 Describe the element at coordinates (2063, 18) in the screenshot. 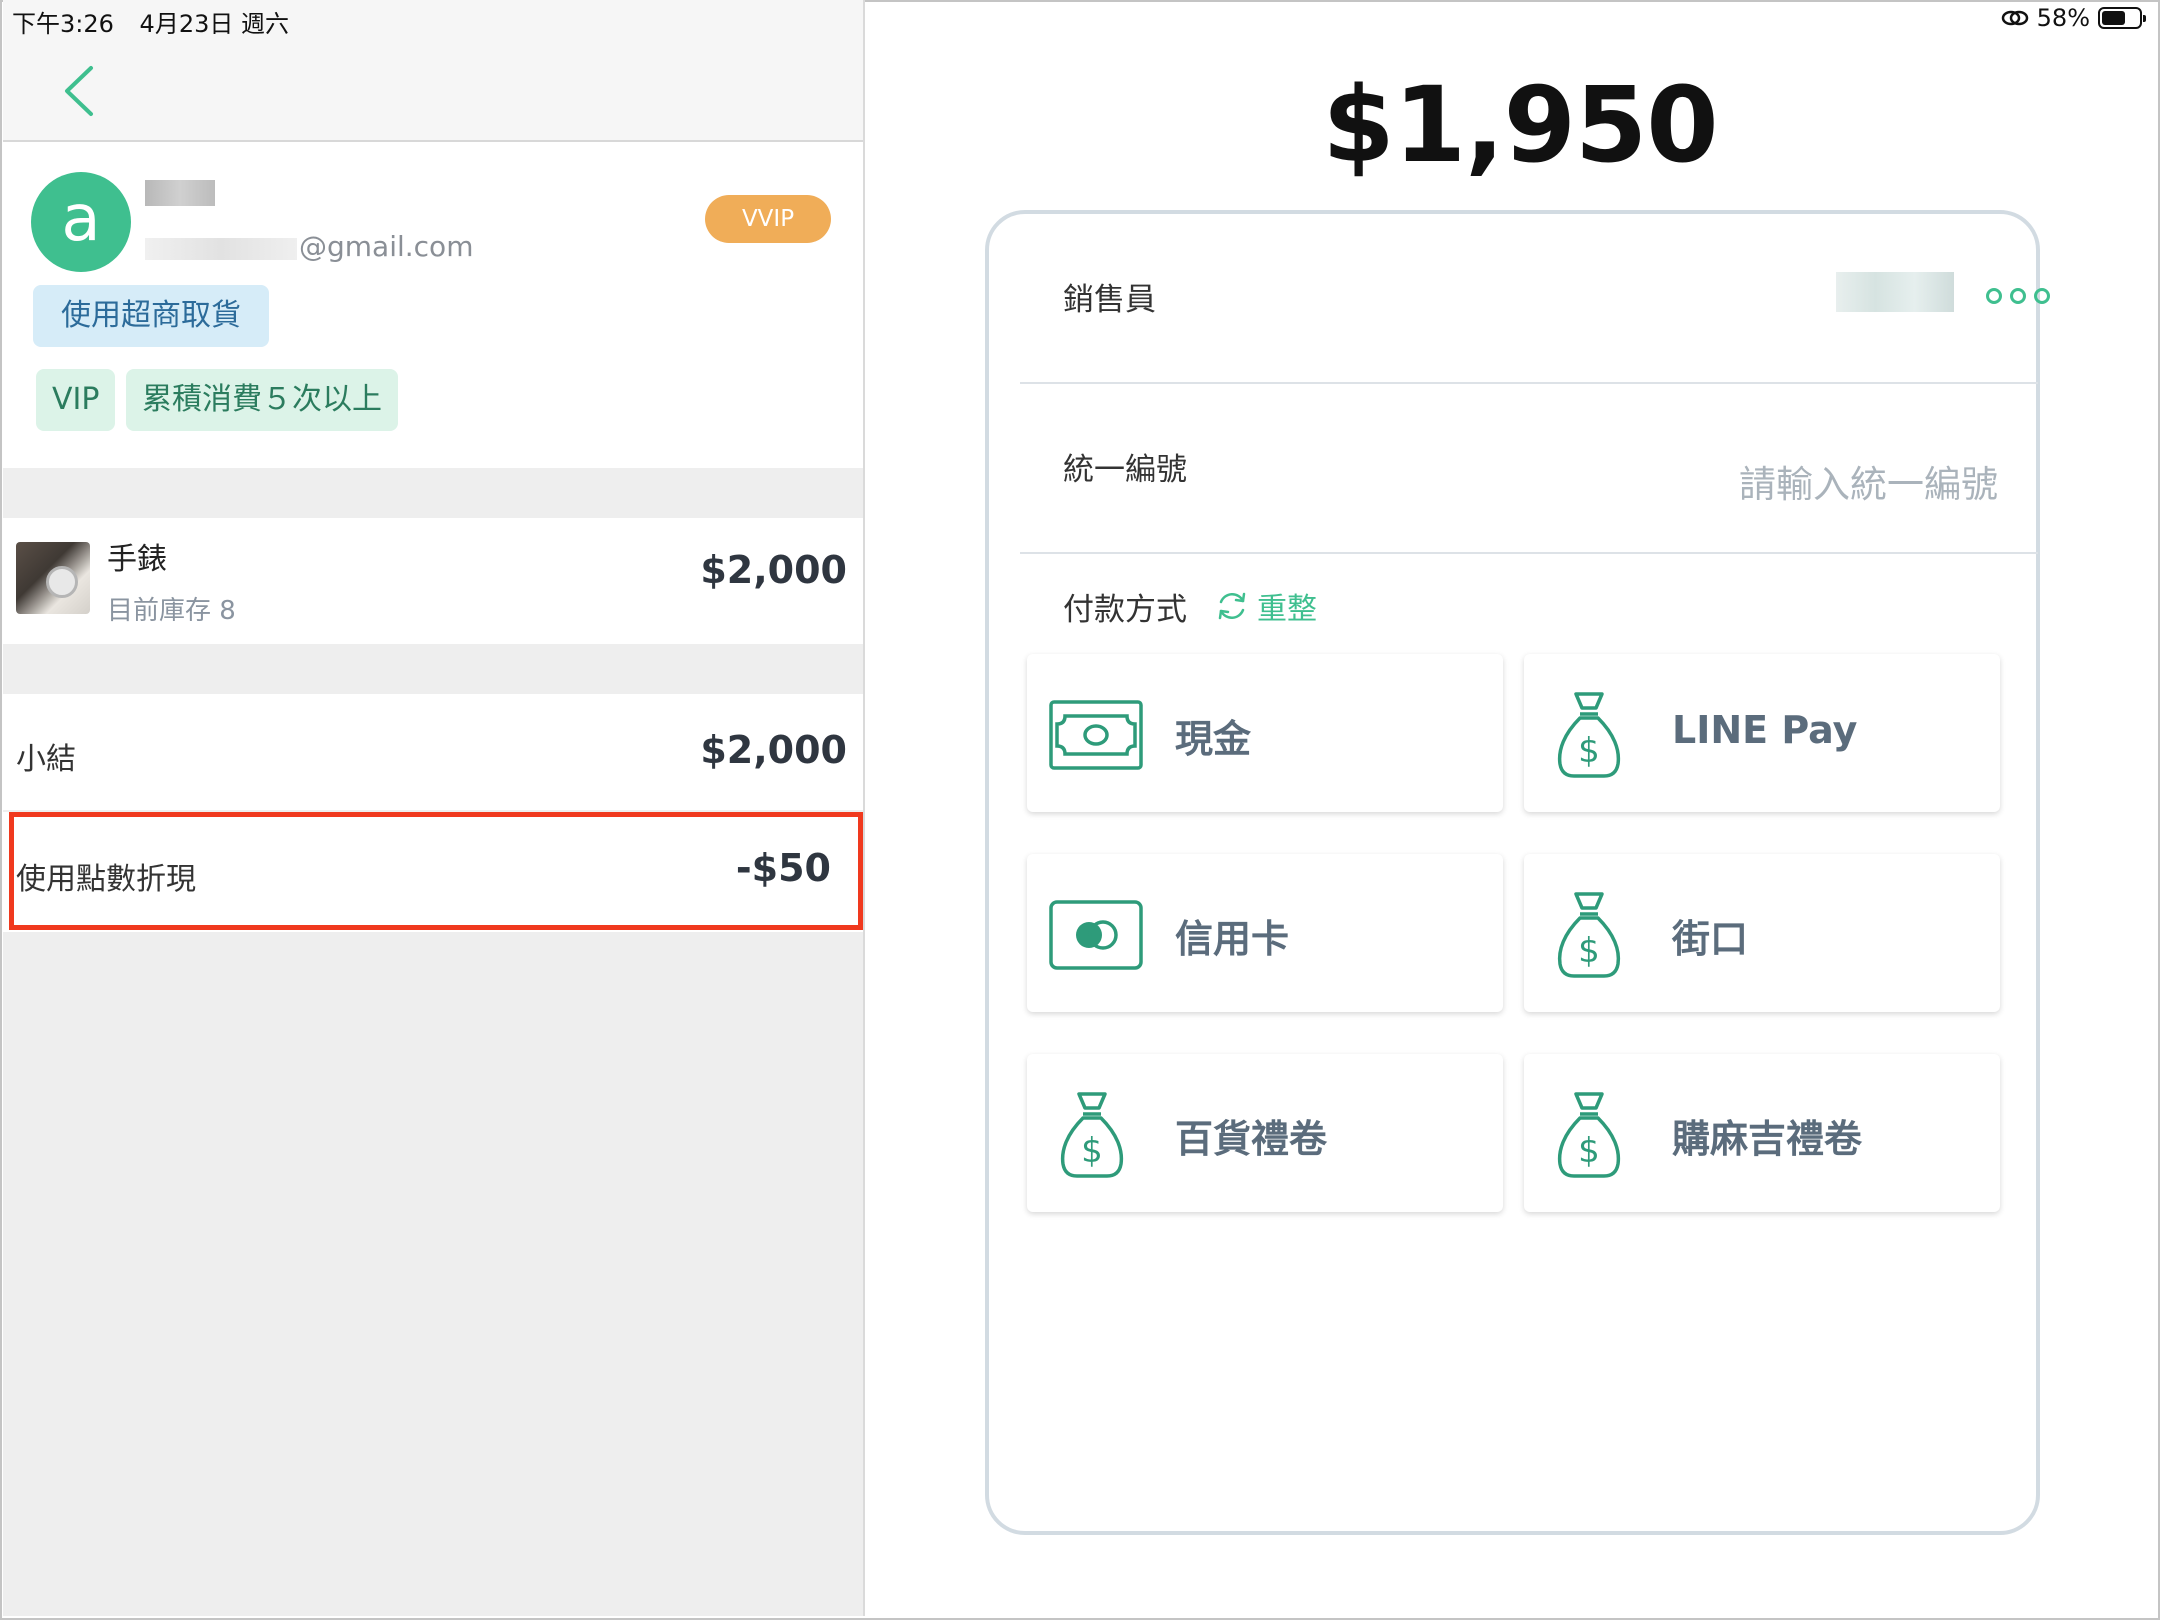

I see `battery-percent: 58%` at that location.